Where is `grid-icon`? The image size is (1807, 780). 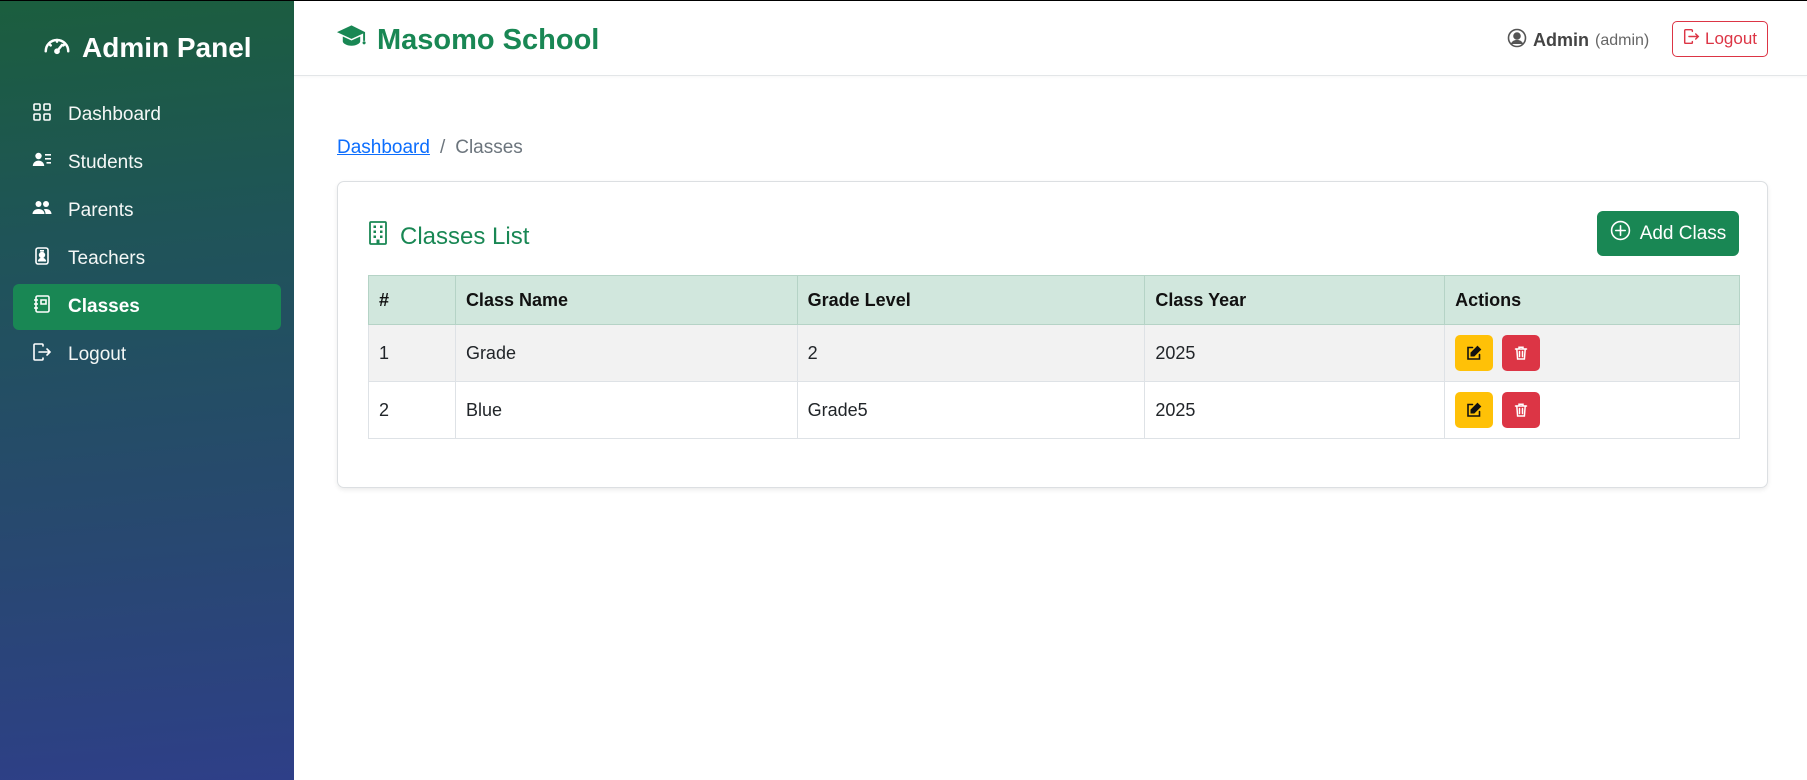 grid-icon is located at coordinates (42, 115).